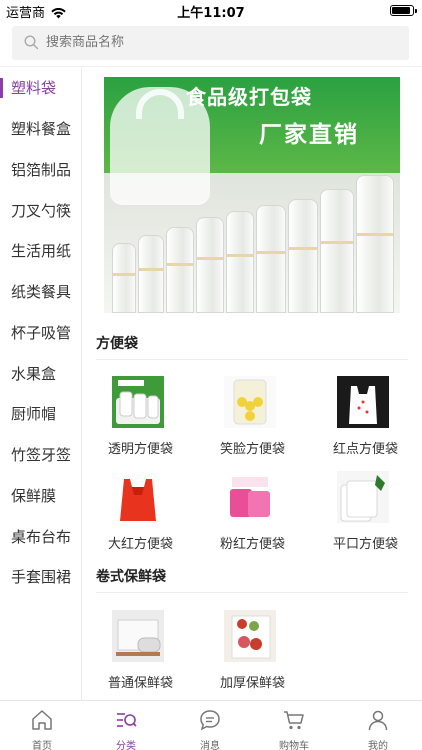  What do you see at coordinates (41, 129) in the screenshot?
I see `sidebar-item-plastic-boxes: 塑料餐盒` at bounding box center [41, 129].